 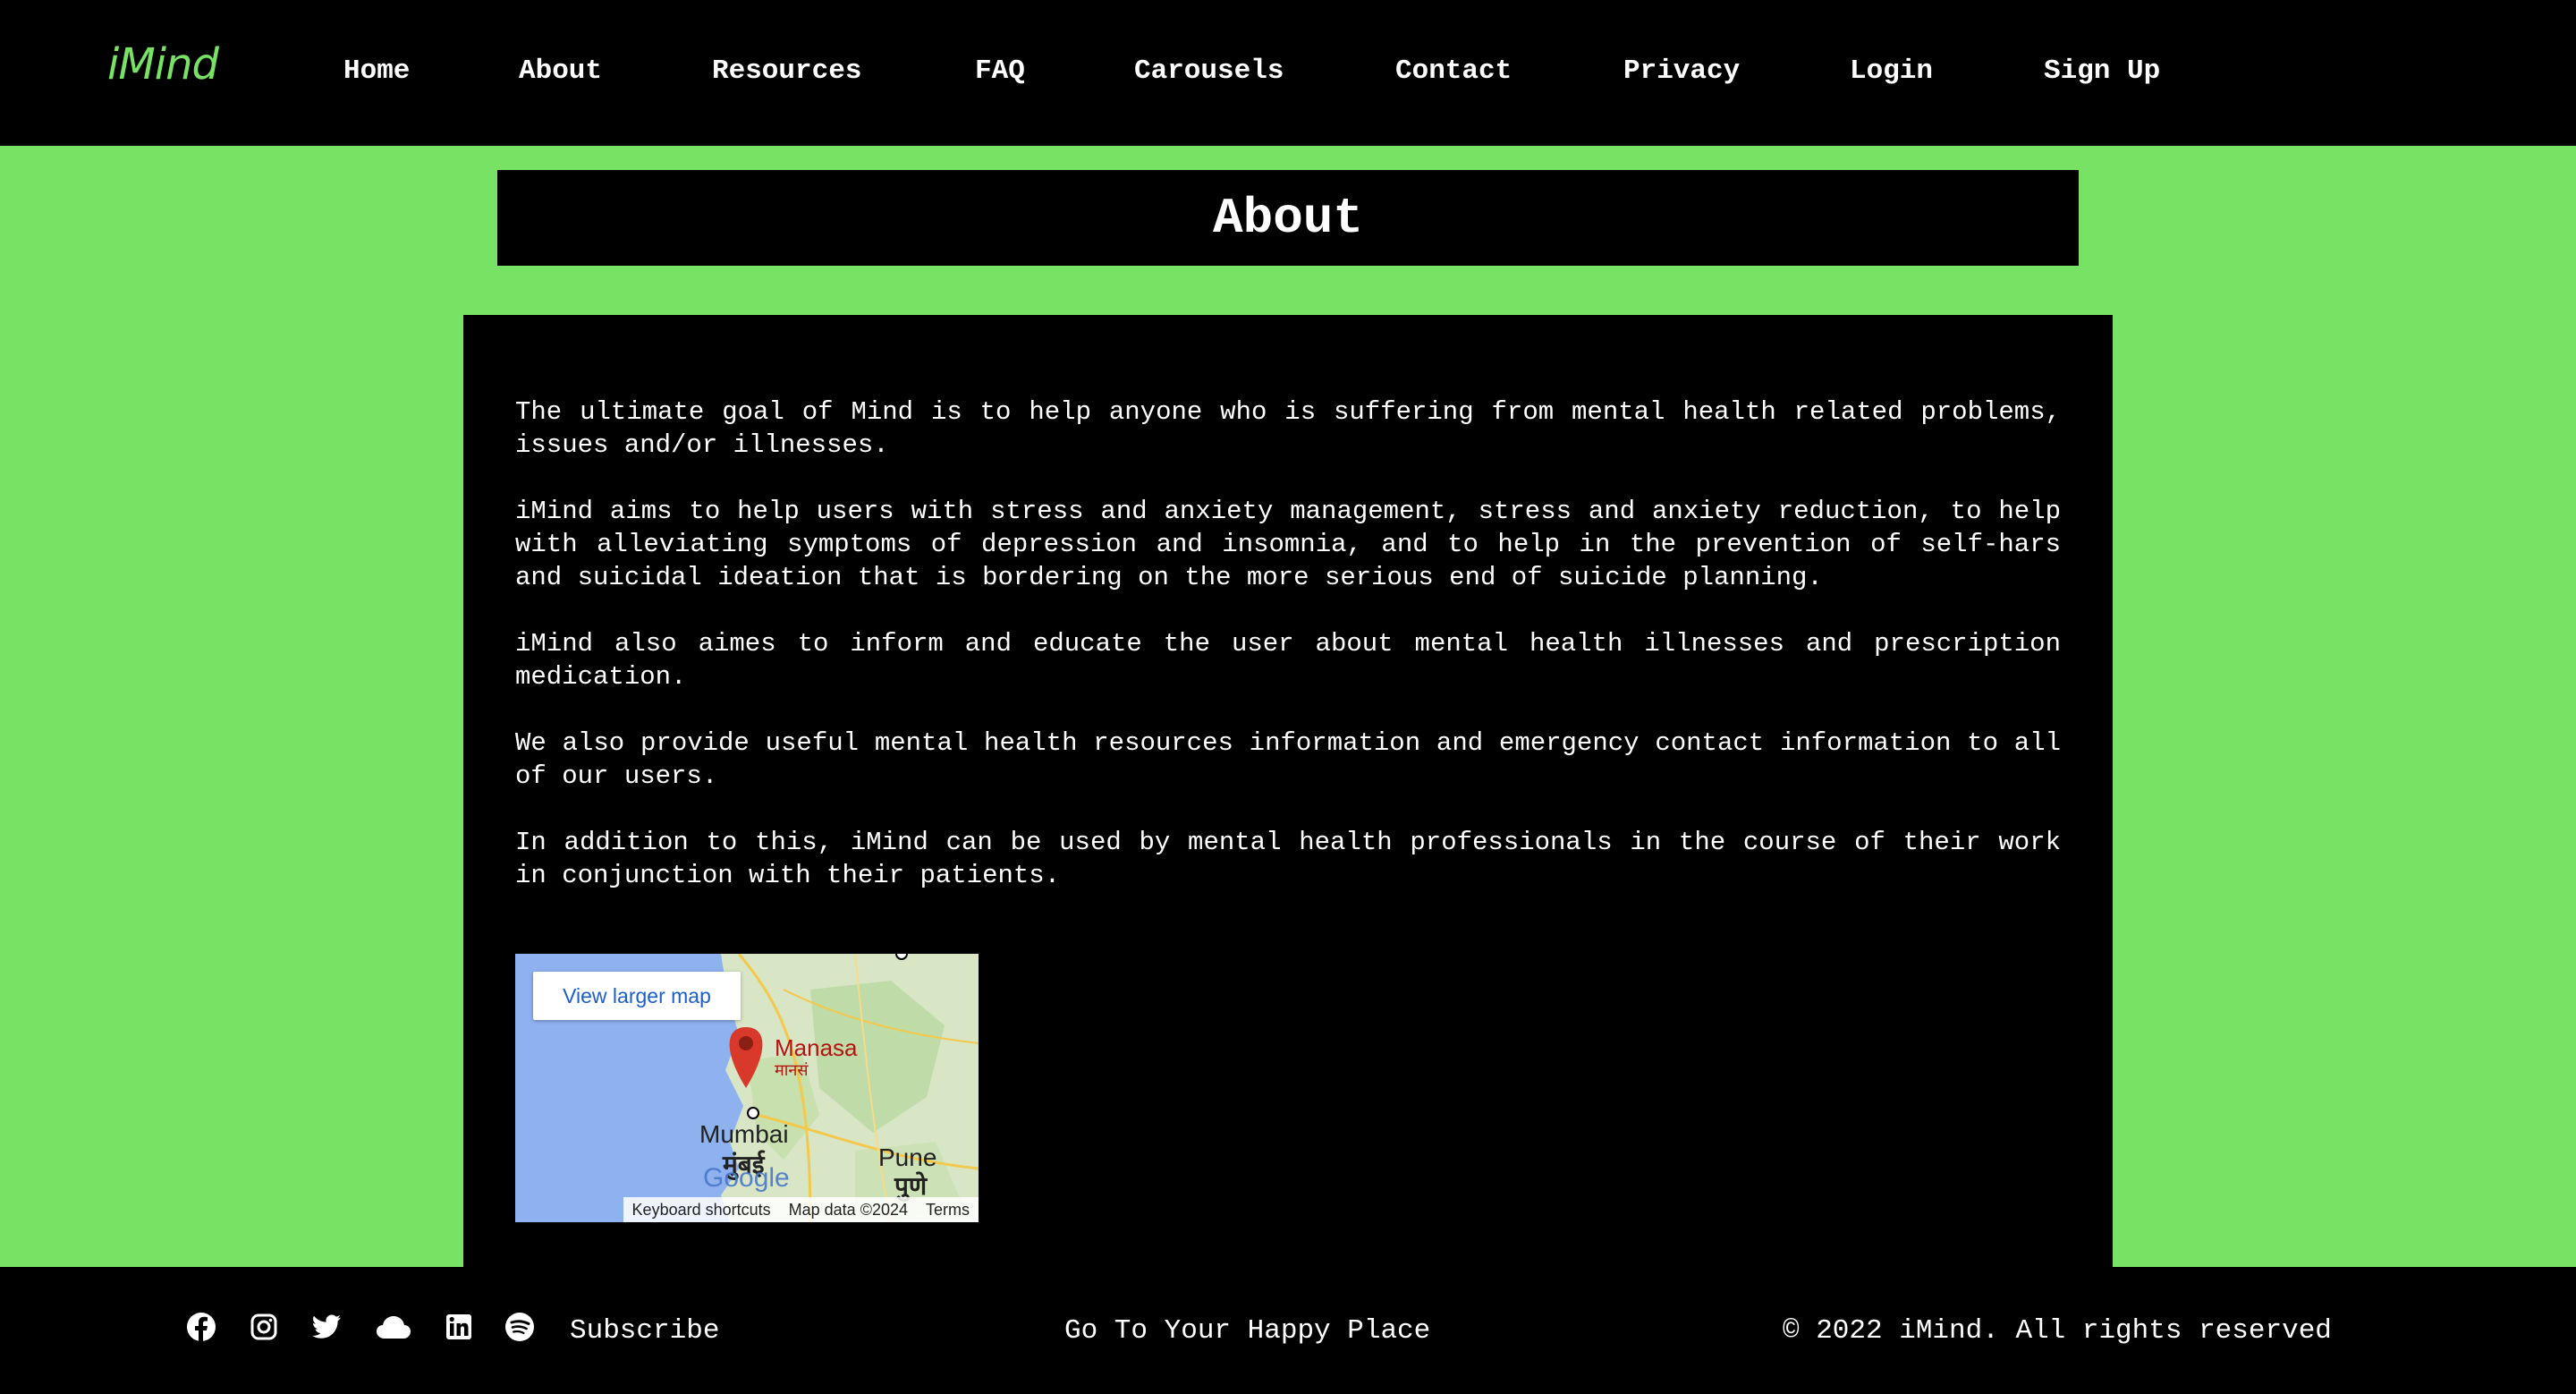 I want to click on nav-faq: FAQ, so click(x=1000, y=71).